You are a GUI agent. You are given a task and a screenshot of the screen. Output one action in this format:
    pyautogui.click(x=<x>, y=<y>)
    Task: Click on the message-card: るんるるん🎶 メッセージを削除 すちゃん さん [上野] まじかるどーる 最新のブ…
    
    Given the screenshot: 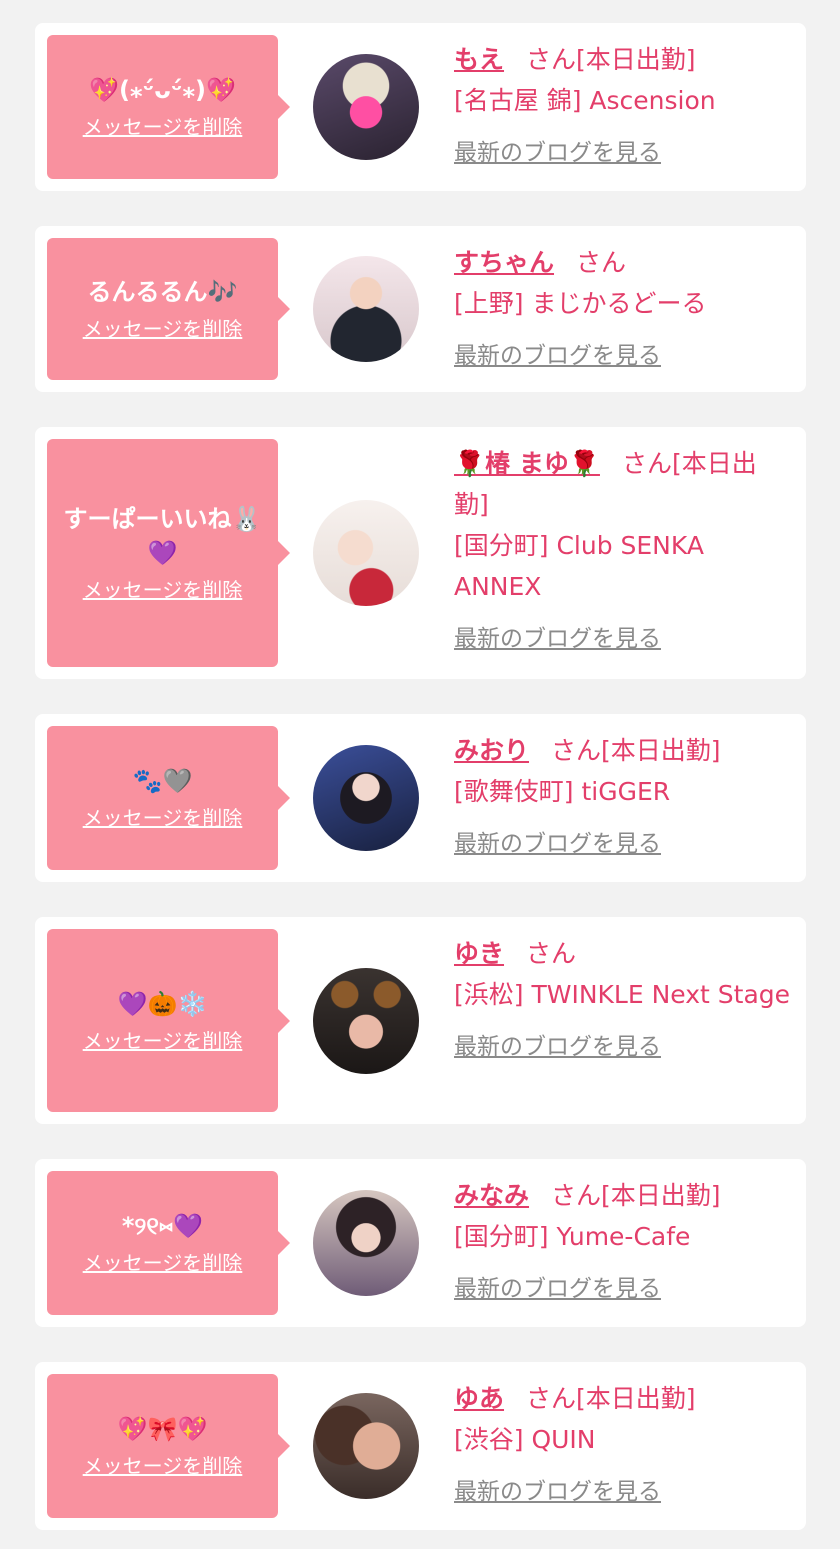 What is the action you would take?
    pyautogui.click(x=420, y=309)
    